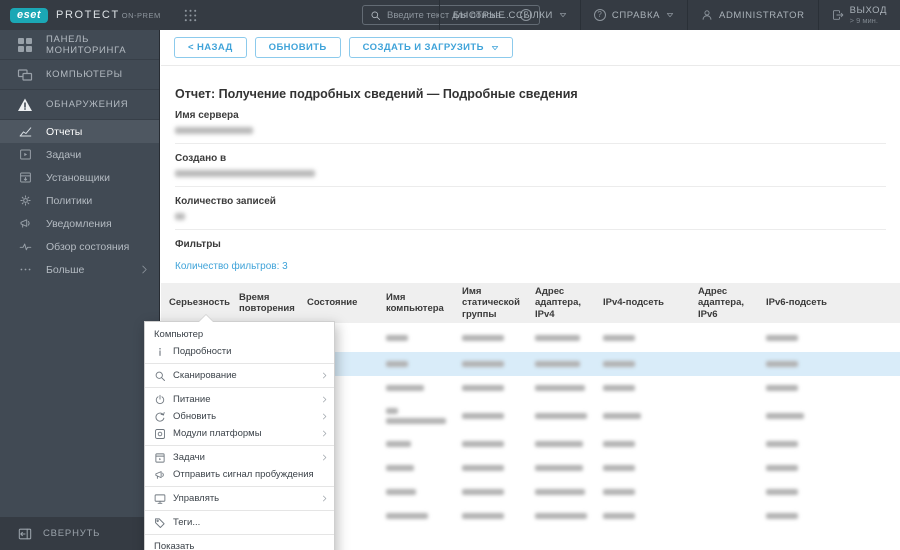  I want to click on toolbar: < НАЗАД ОБНОВИТЬ СОЗДАТЬ И ЗАГРУЗИТЬ, so click(530, 48).